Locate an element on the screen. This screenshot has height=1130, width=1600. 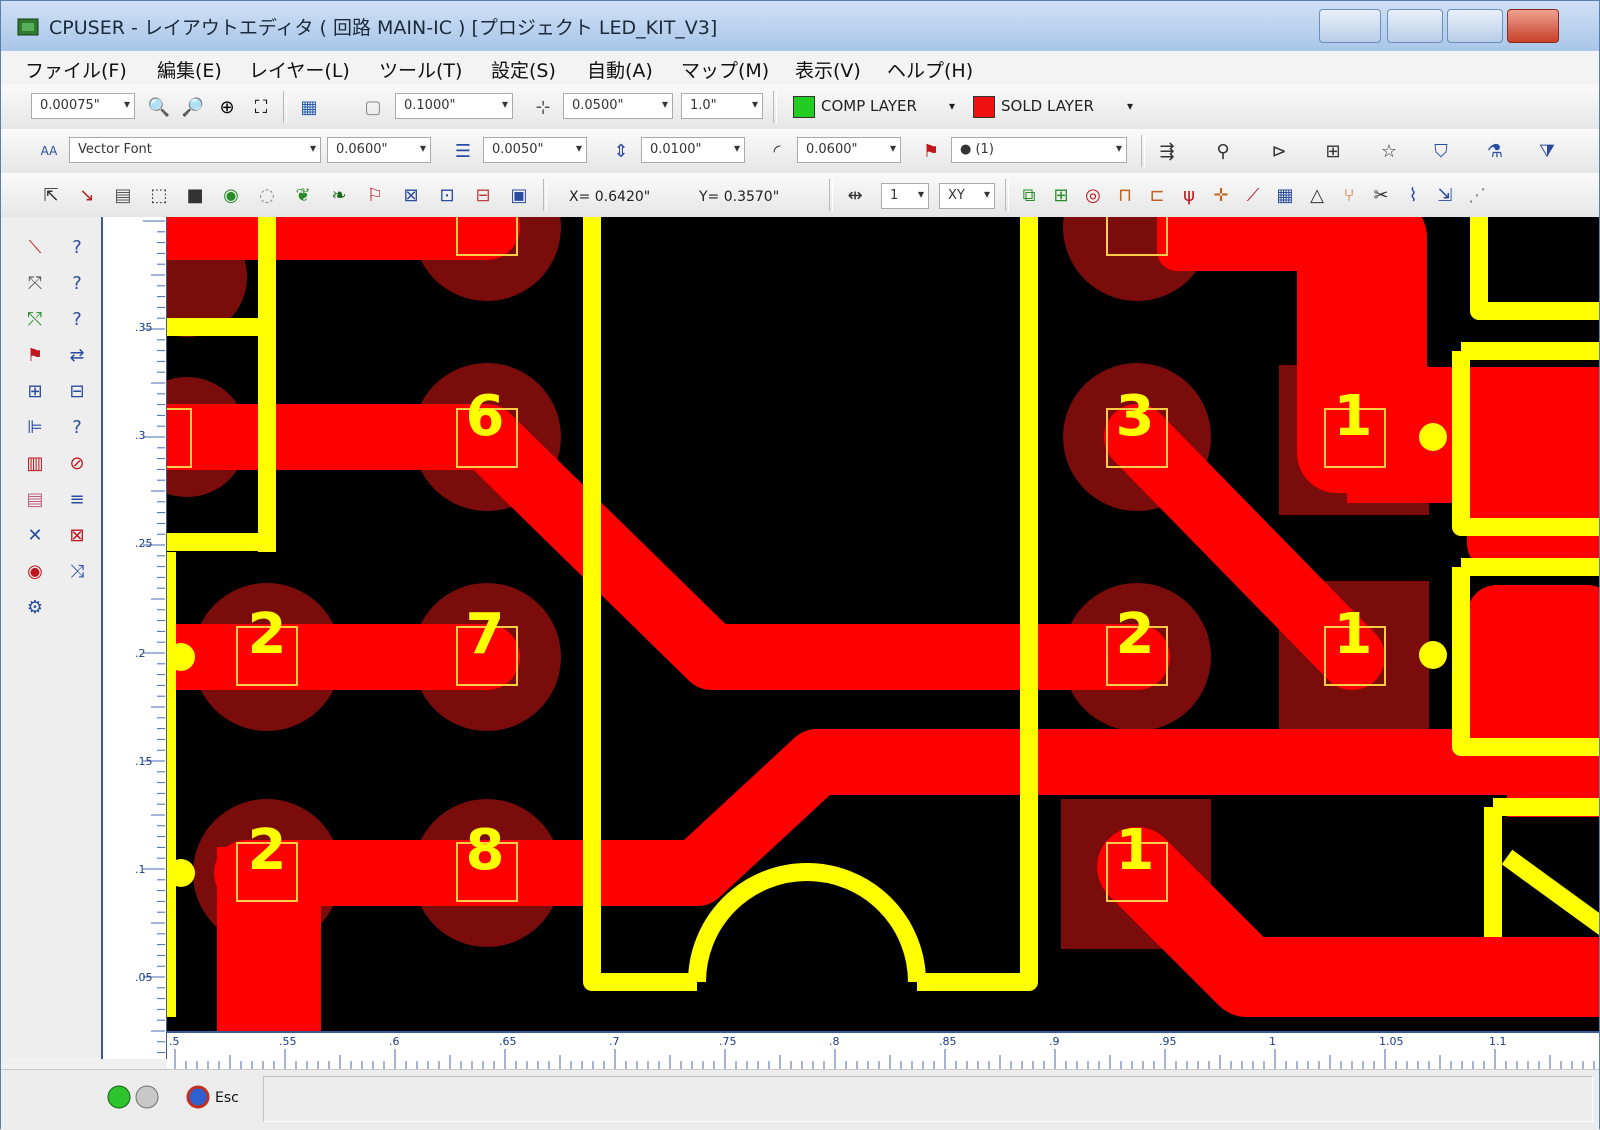
fill-icon: ■ is located at coordinates (195, 195).